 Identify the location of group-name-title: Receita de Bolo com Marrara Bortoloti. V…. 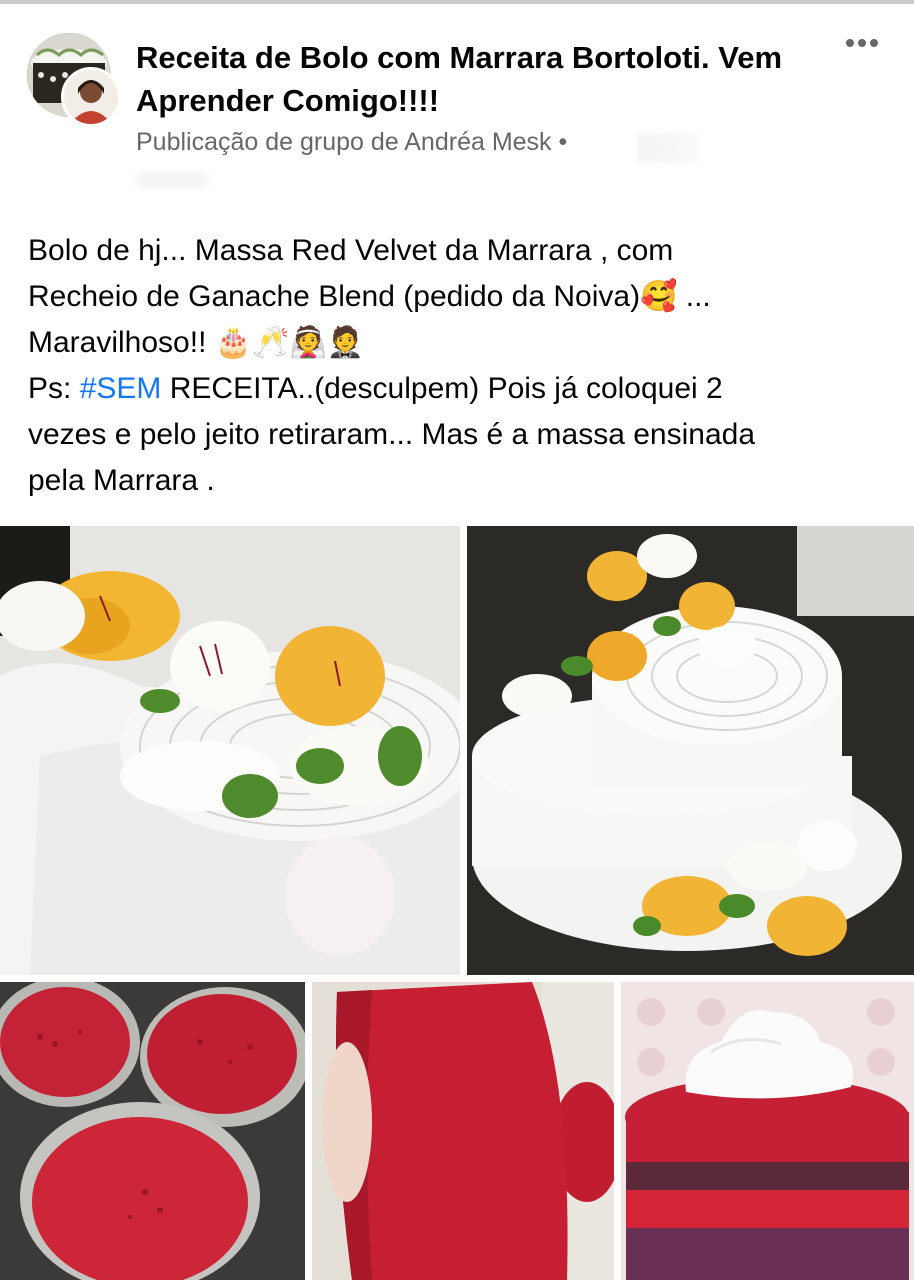
(481, 79).